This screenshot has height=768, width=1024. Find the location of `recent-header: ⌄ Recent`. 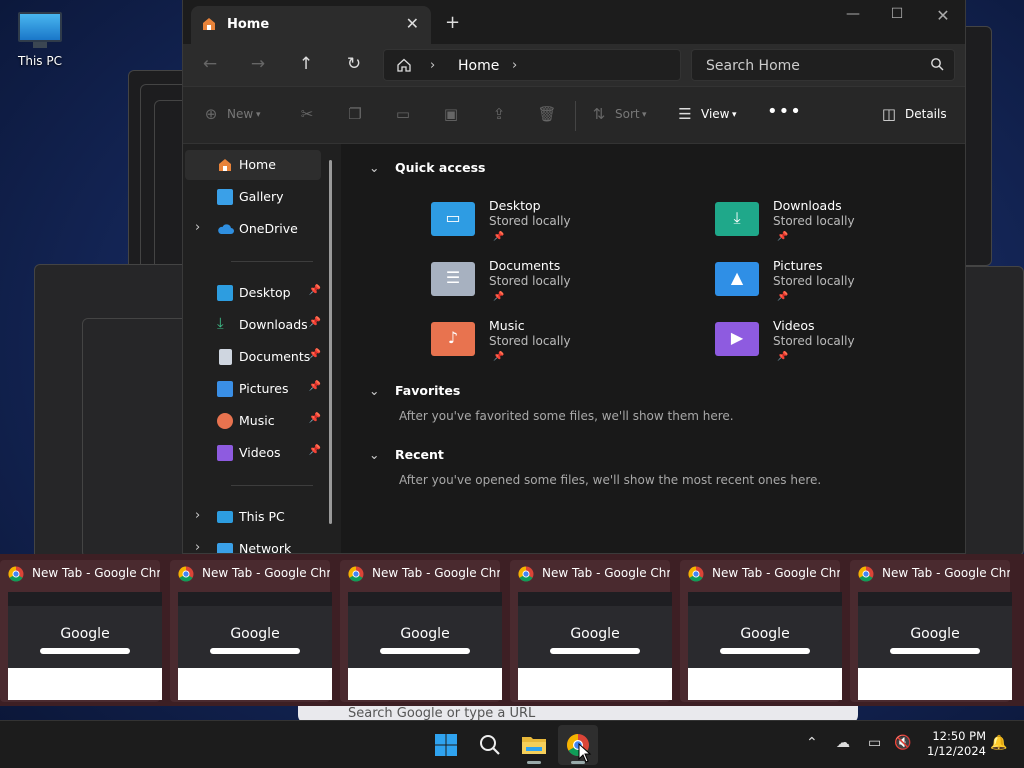

recent-header: ⌄ Recent is located at coordinates (406, 454).